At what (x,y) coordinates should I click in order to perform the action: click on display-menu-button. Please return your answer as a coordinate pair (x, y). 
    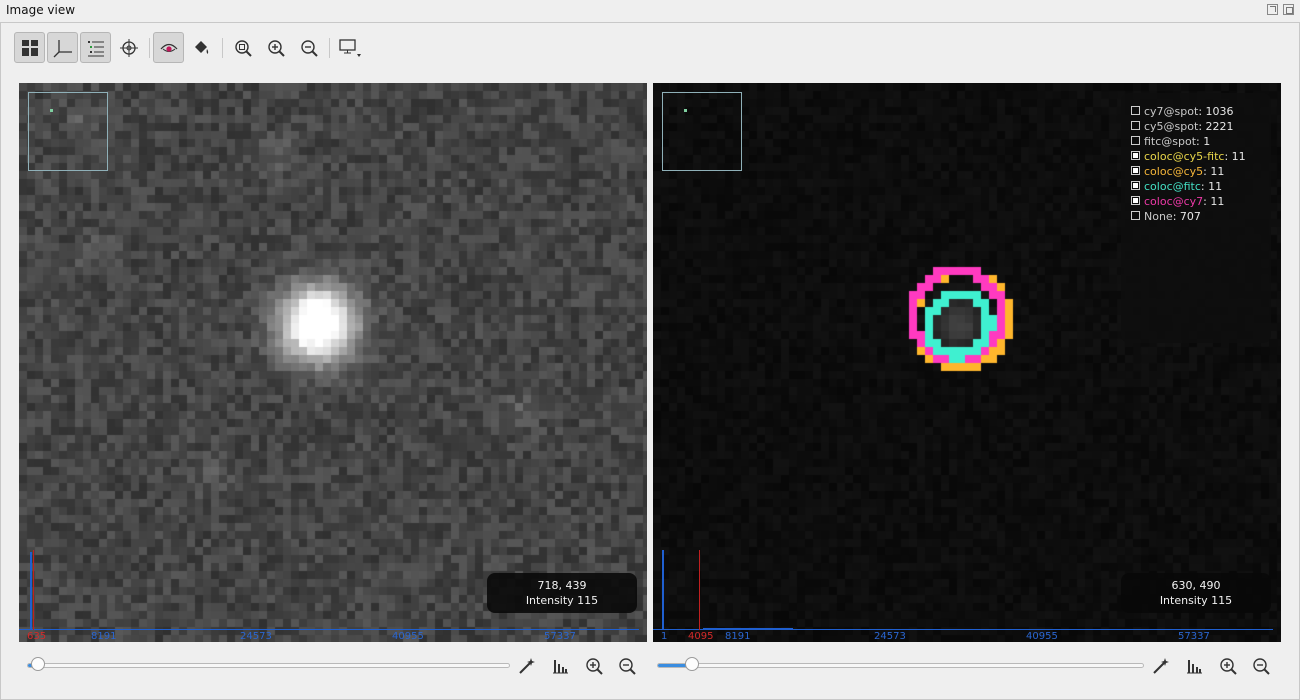
    Looking at the image, I should click on (349, 47).